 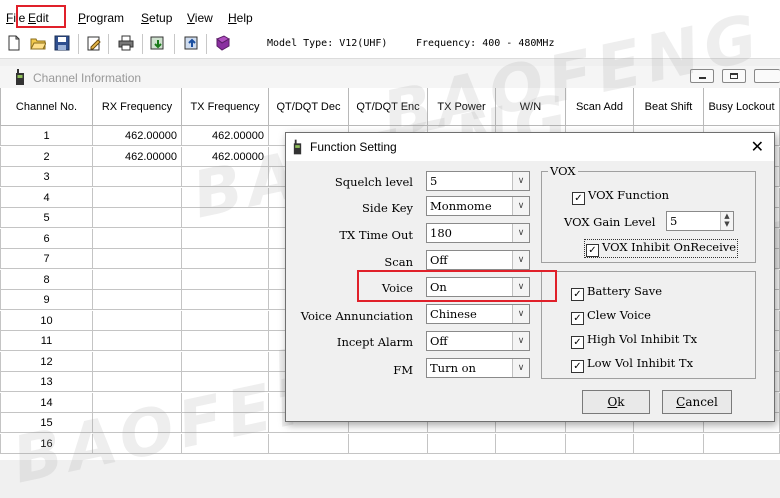 What do you see at coordinates (46, 402) in the screenshot?
I see `channel-number-cell: 14` at bounding box center [46, 402].